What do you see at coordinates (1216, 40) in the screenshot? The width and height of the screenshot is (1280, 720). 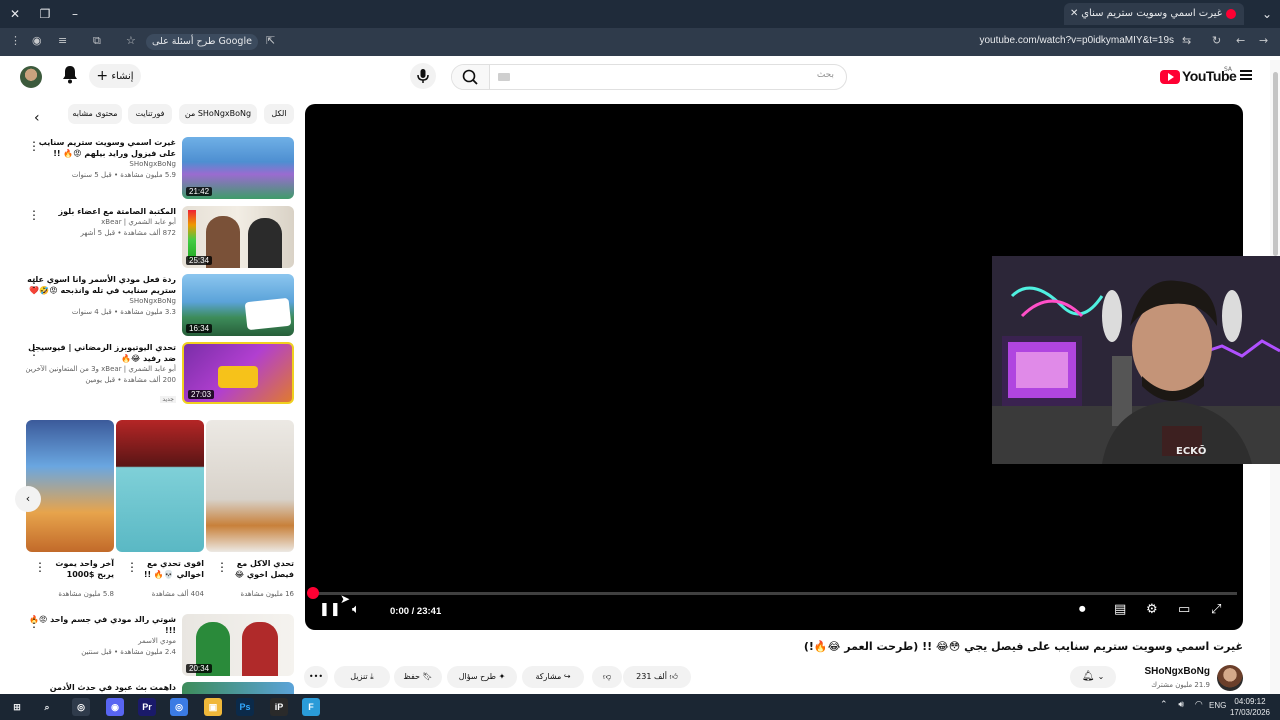 I see `reload-icon: ↻` at bounding box center [1216, 40].